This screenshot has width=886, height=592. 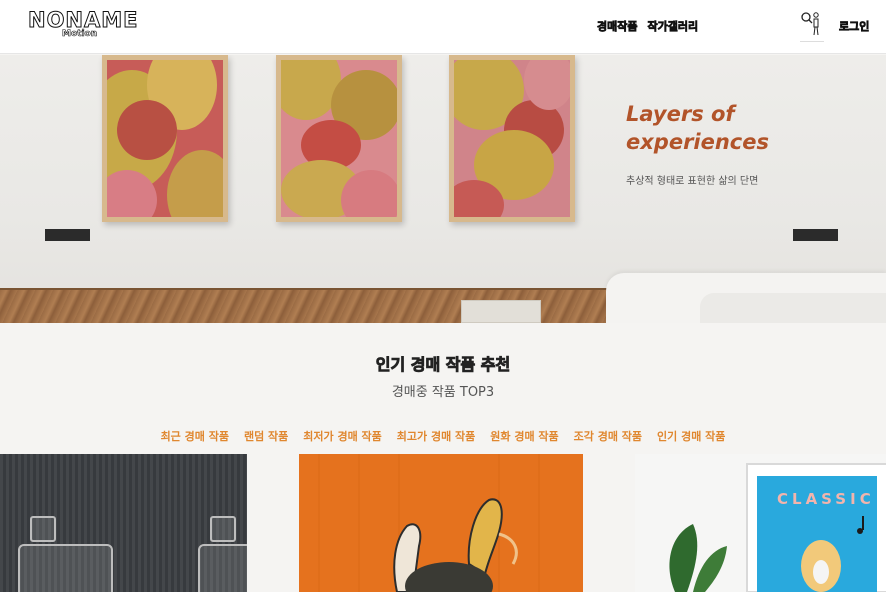 I want to click on hero-title-line2: experiences, so click(x=698, y=142).